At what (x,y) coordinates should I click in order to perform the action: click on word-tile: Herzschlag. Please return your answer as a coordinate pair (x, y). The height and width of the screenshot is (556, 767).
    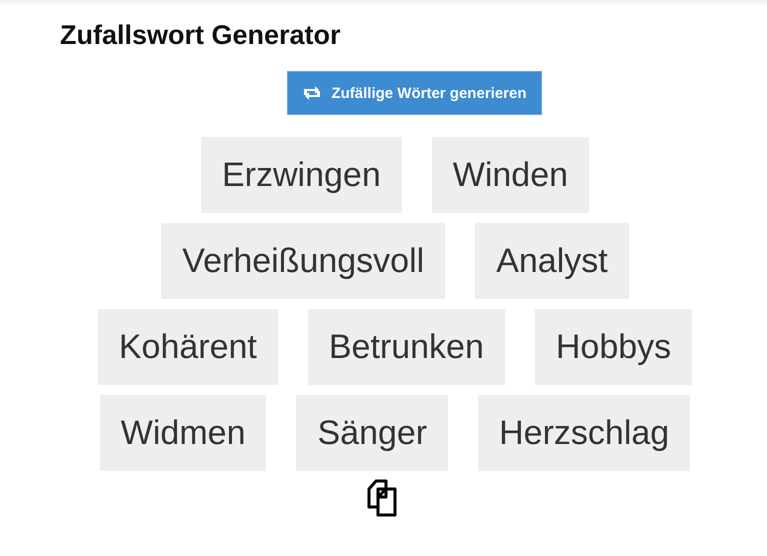
    Looking at the image, I should click on (584, 433).